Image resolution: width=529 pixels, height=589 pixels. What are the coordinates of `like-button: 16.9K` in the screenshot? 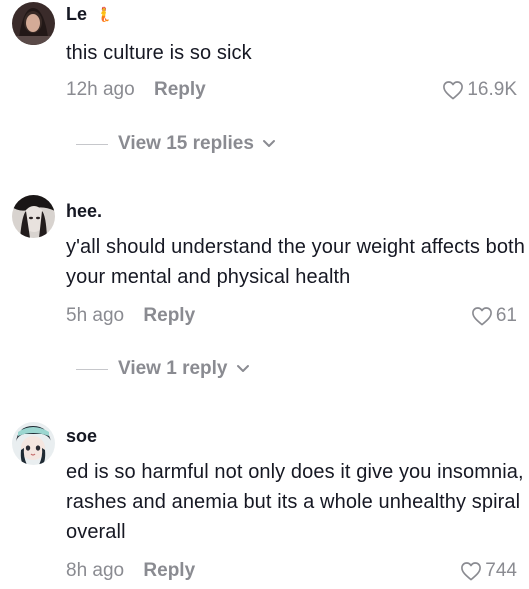 It's located at (479, 90).